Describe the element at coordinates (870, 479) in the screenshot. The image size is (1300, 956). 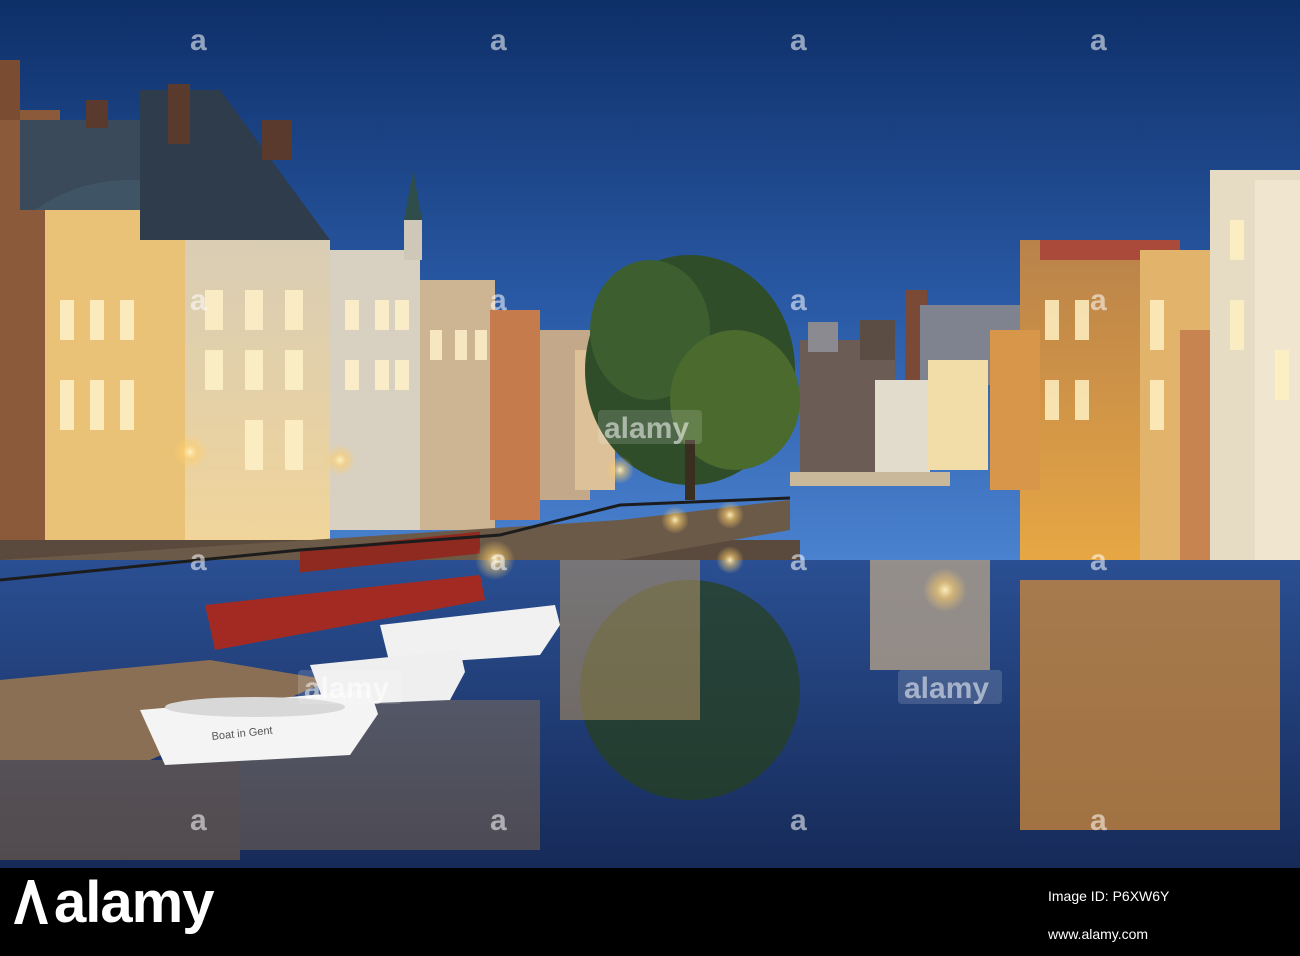
I see `bridge` at that location.